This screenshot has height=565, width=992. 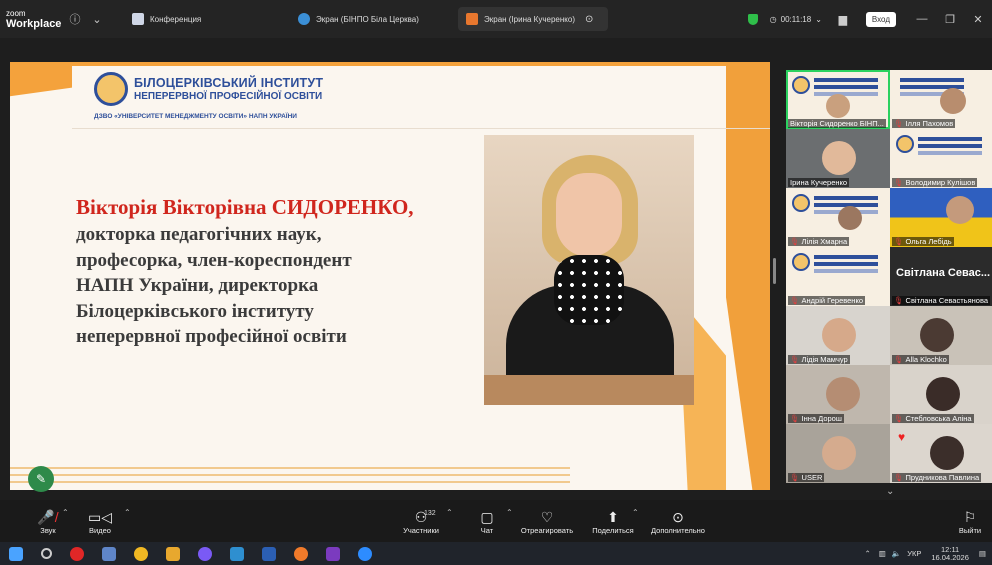 I want to click on explorer-icon, so click(x=237, y=553).